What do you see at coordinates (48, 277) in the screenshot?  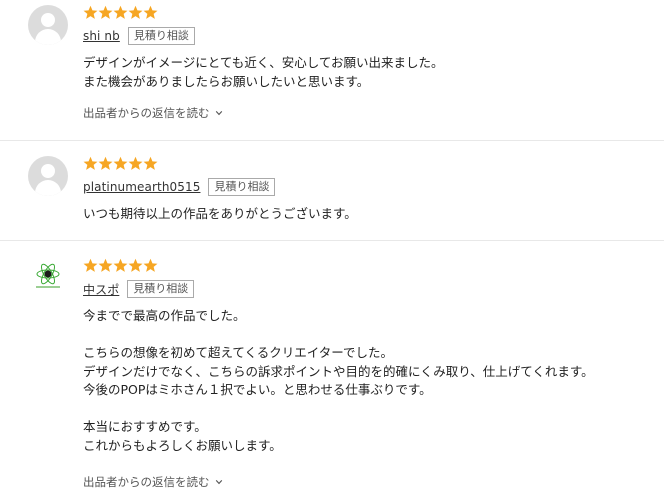 I see `atom-logo-icon` at bounding box center [48, 277].